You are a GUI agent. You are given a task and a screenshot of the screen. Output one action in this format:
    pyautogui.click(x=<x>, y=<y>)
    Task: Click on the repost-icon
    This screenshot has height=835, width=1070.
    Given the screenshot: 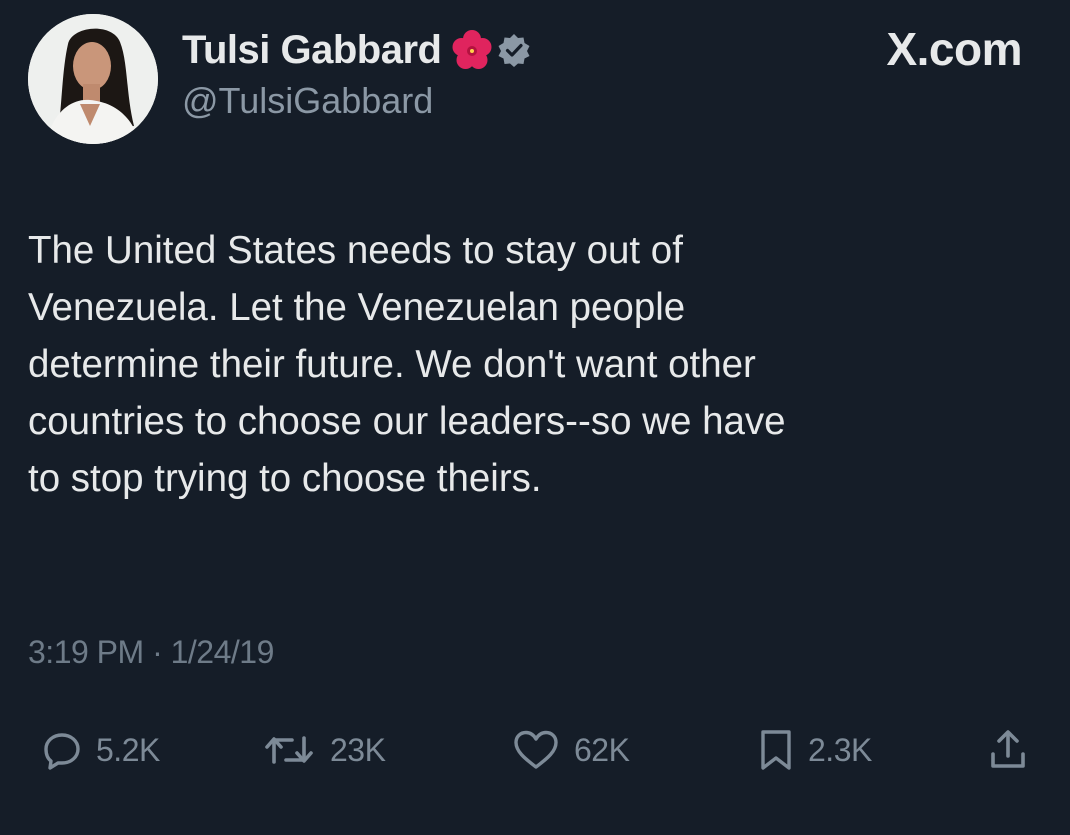 What is the action you would take?
    pyautogui.click(x=289, y=750)
    